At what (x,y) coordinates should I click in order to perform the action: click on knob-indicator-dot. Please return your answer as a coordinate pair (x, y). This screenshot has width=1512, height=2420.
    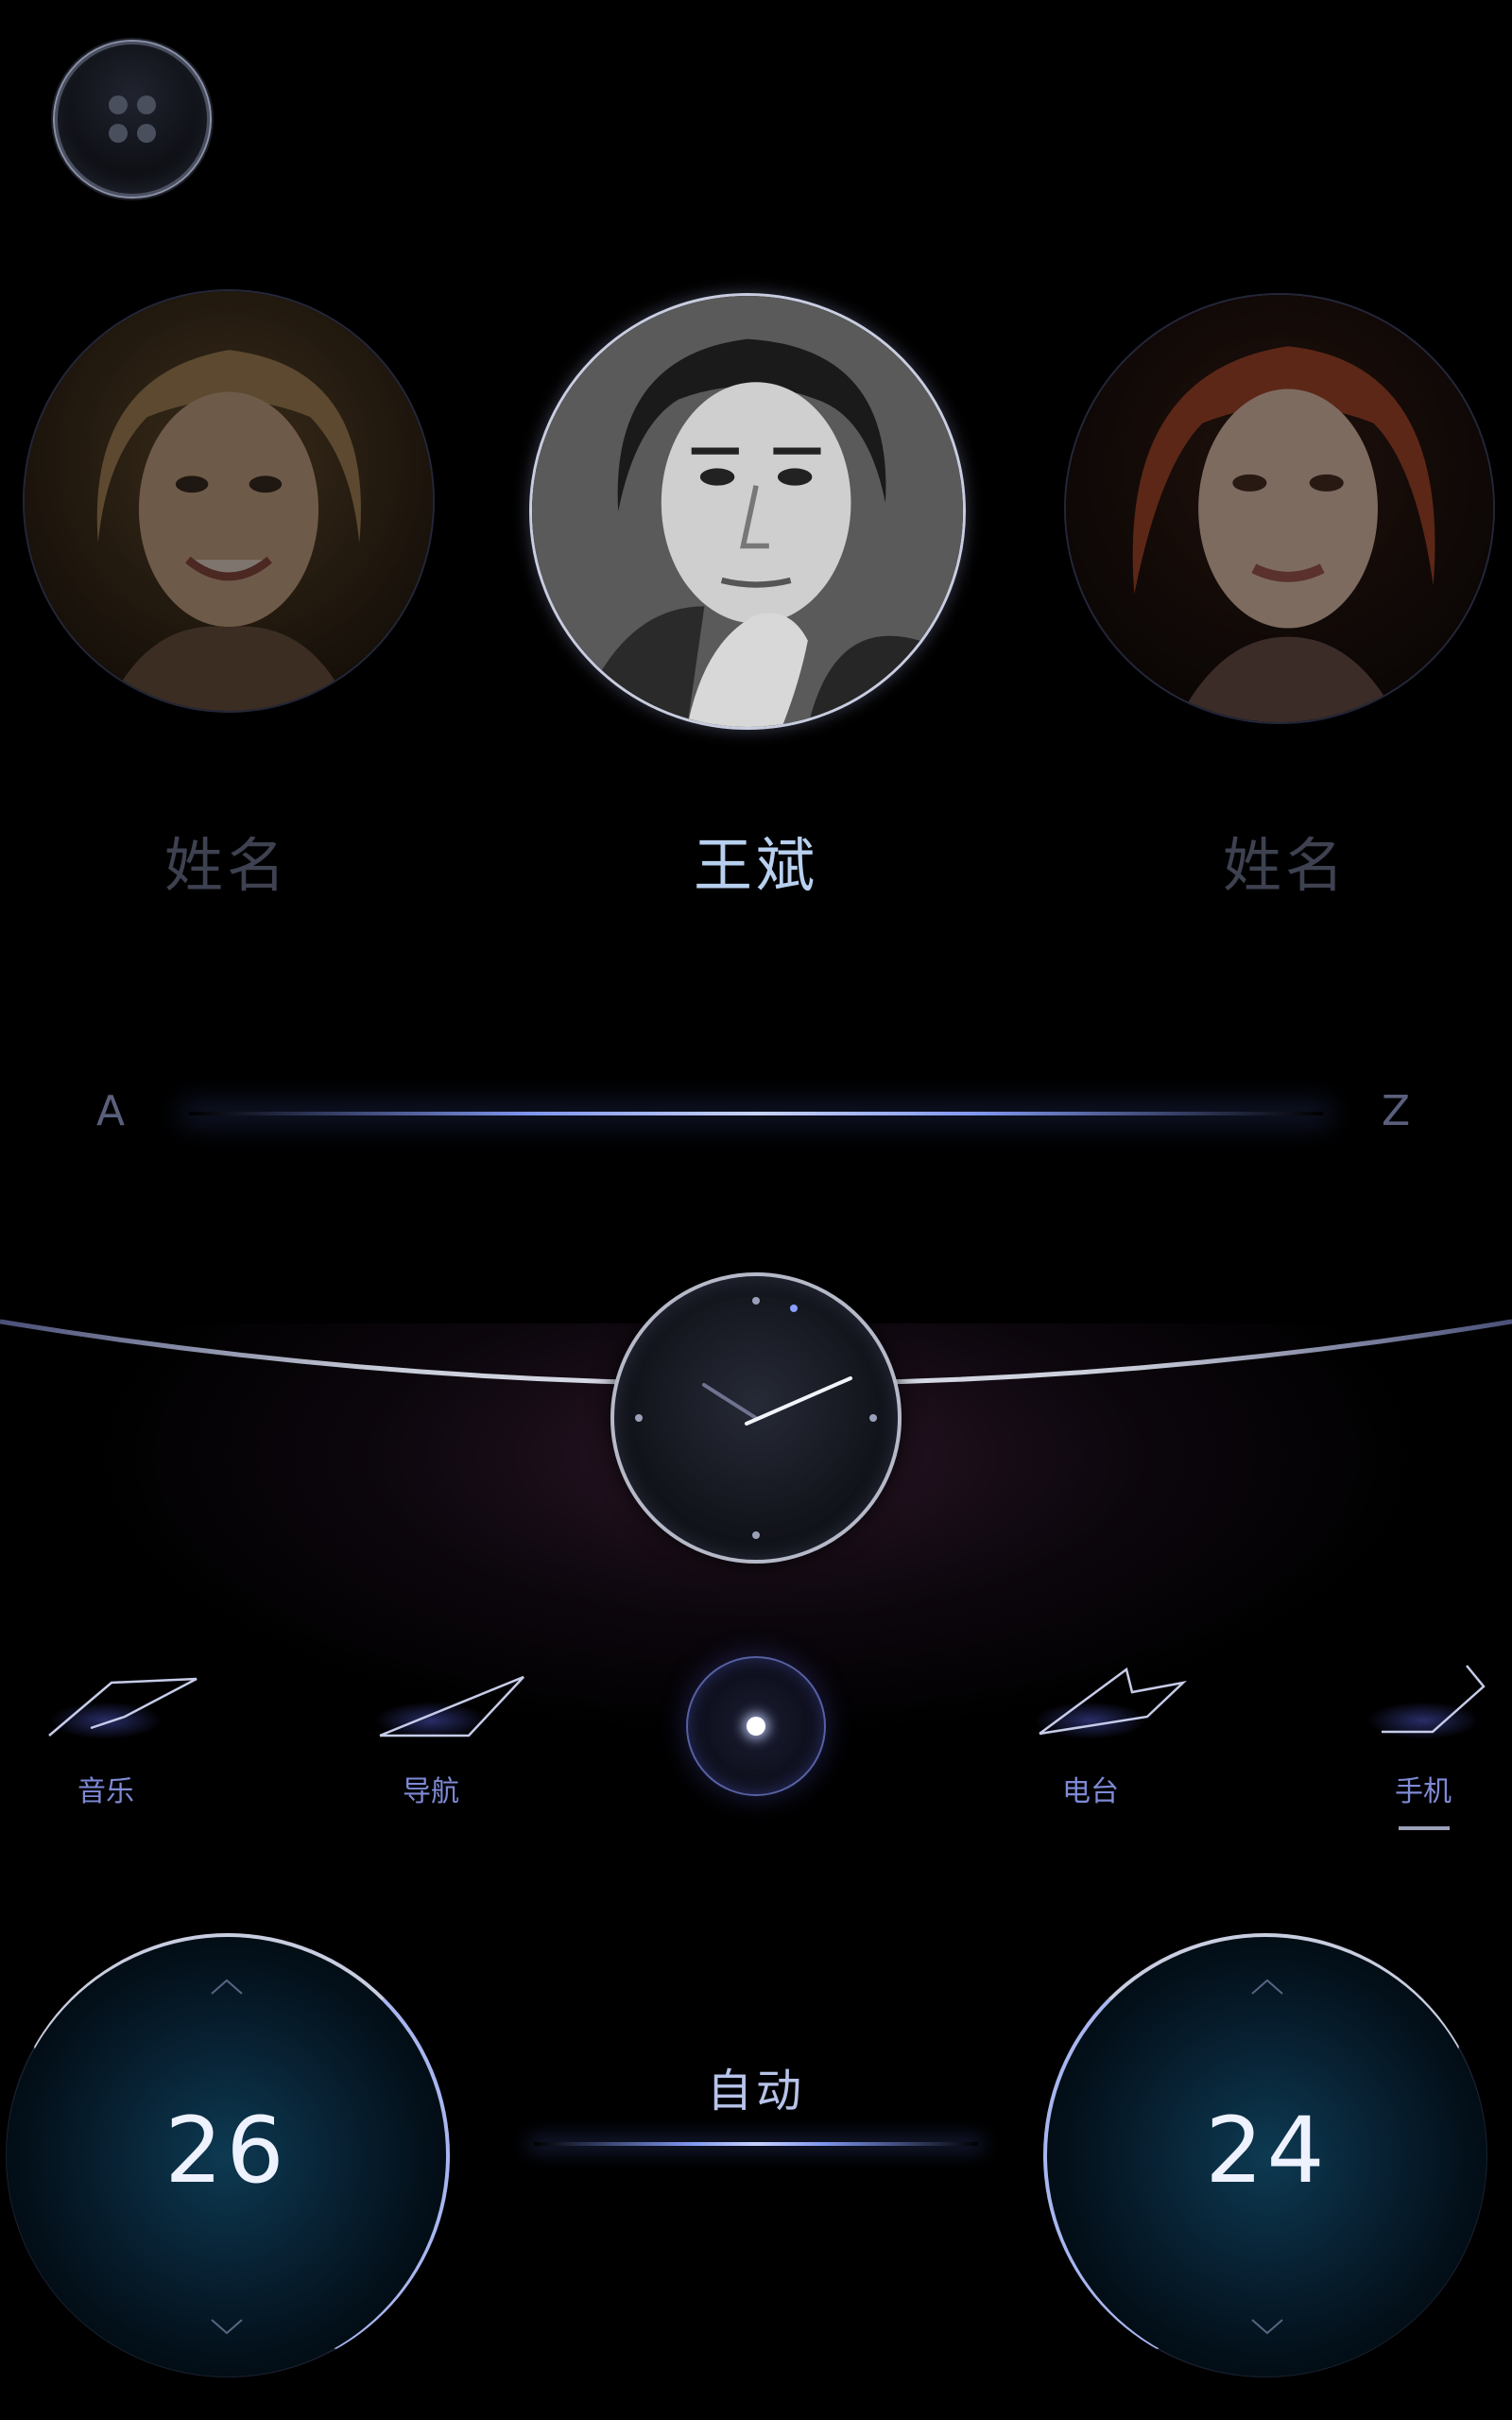
    Looking at the image, I should click on (756, 1726).